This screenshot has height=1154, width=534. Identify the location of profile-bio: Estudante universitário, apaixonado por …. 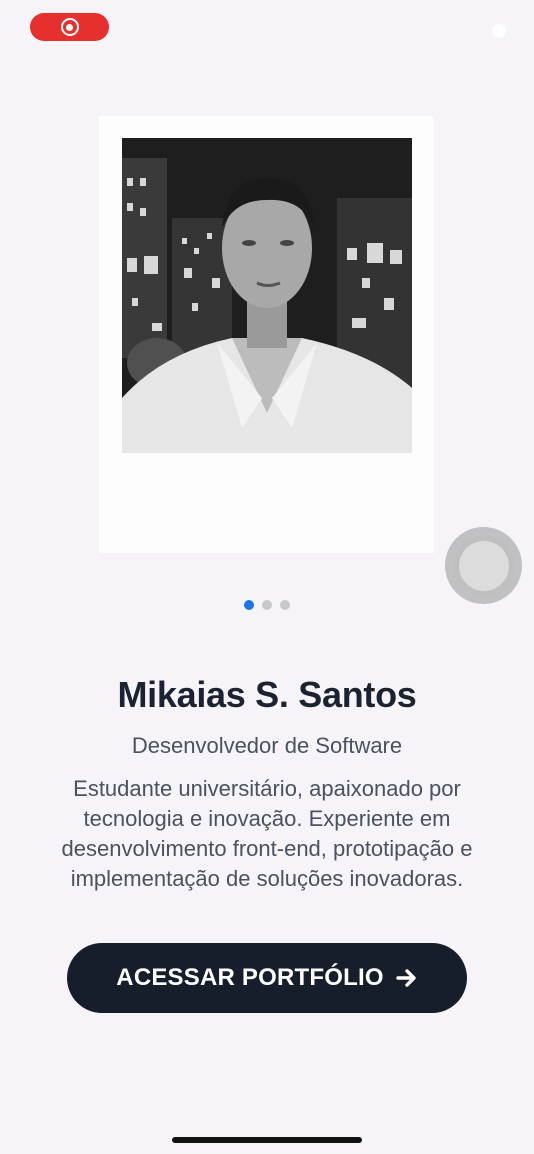
(267, 833).